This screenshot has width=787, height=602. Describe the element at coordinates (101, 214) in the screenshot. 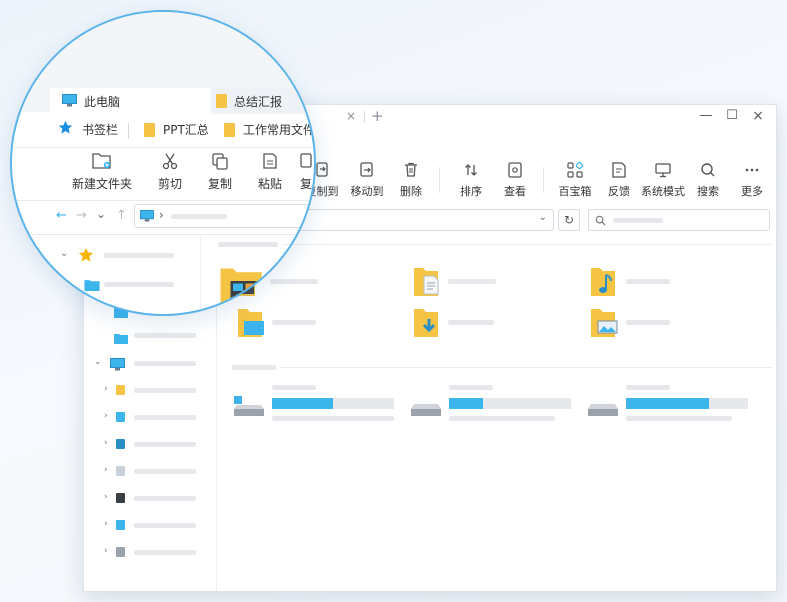

I see `history-button: ⌄` at that location.